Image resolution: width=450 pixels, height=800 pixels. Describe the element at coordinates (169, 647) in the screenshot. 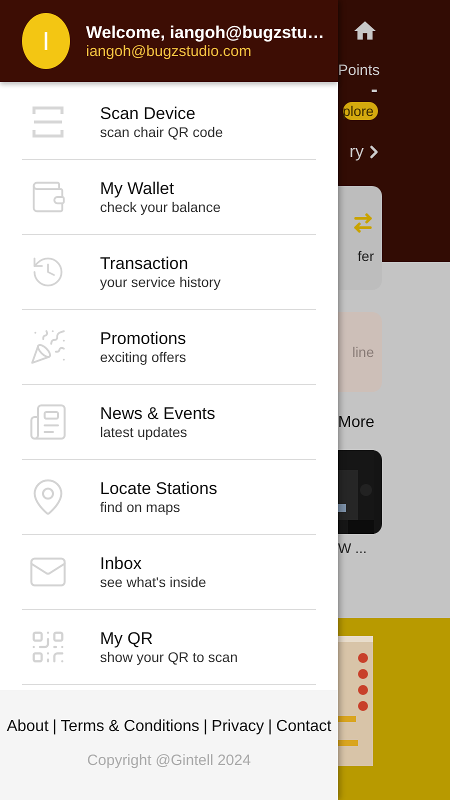

I see `menu-item: My QR show your QR to scan` at that location.